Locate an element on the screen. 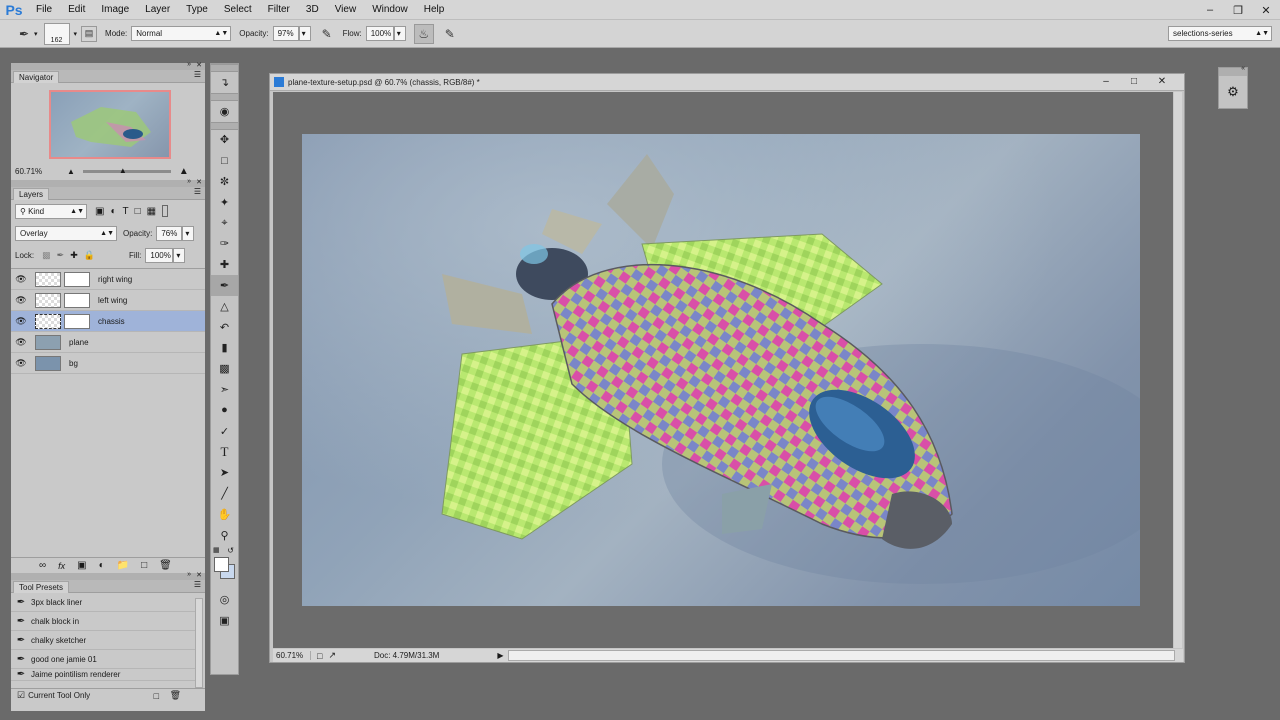 Image resolution: width=1280 pixels, height=720 pixels. pixel-filter-icon: ▣ is located at coordinates (99, 211).